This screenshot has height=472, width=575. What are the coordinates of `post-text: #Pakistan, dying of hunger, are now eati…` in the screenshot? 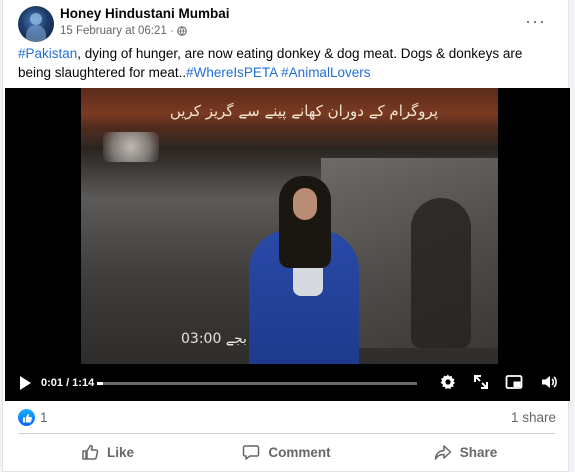 It's located at (278, 63).